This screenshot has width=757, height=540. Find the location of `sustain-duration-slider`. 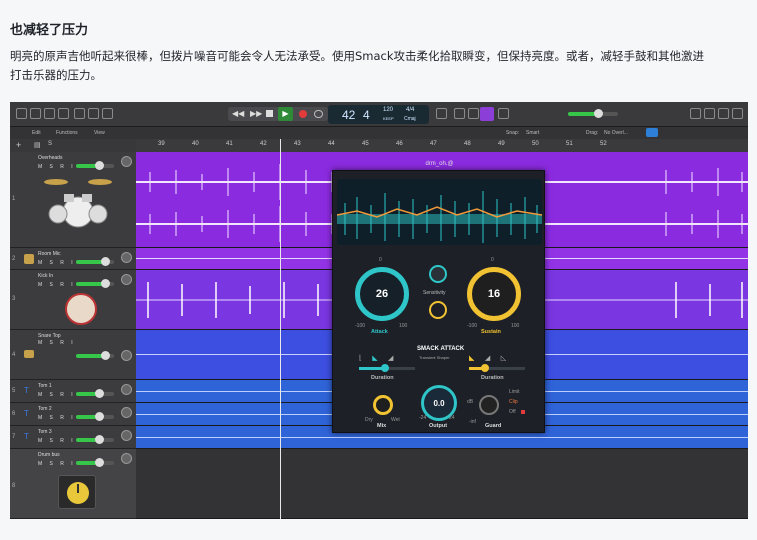

sustain-duration-slider is located at coordinates (497, 368).